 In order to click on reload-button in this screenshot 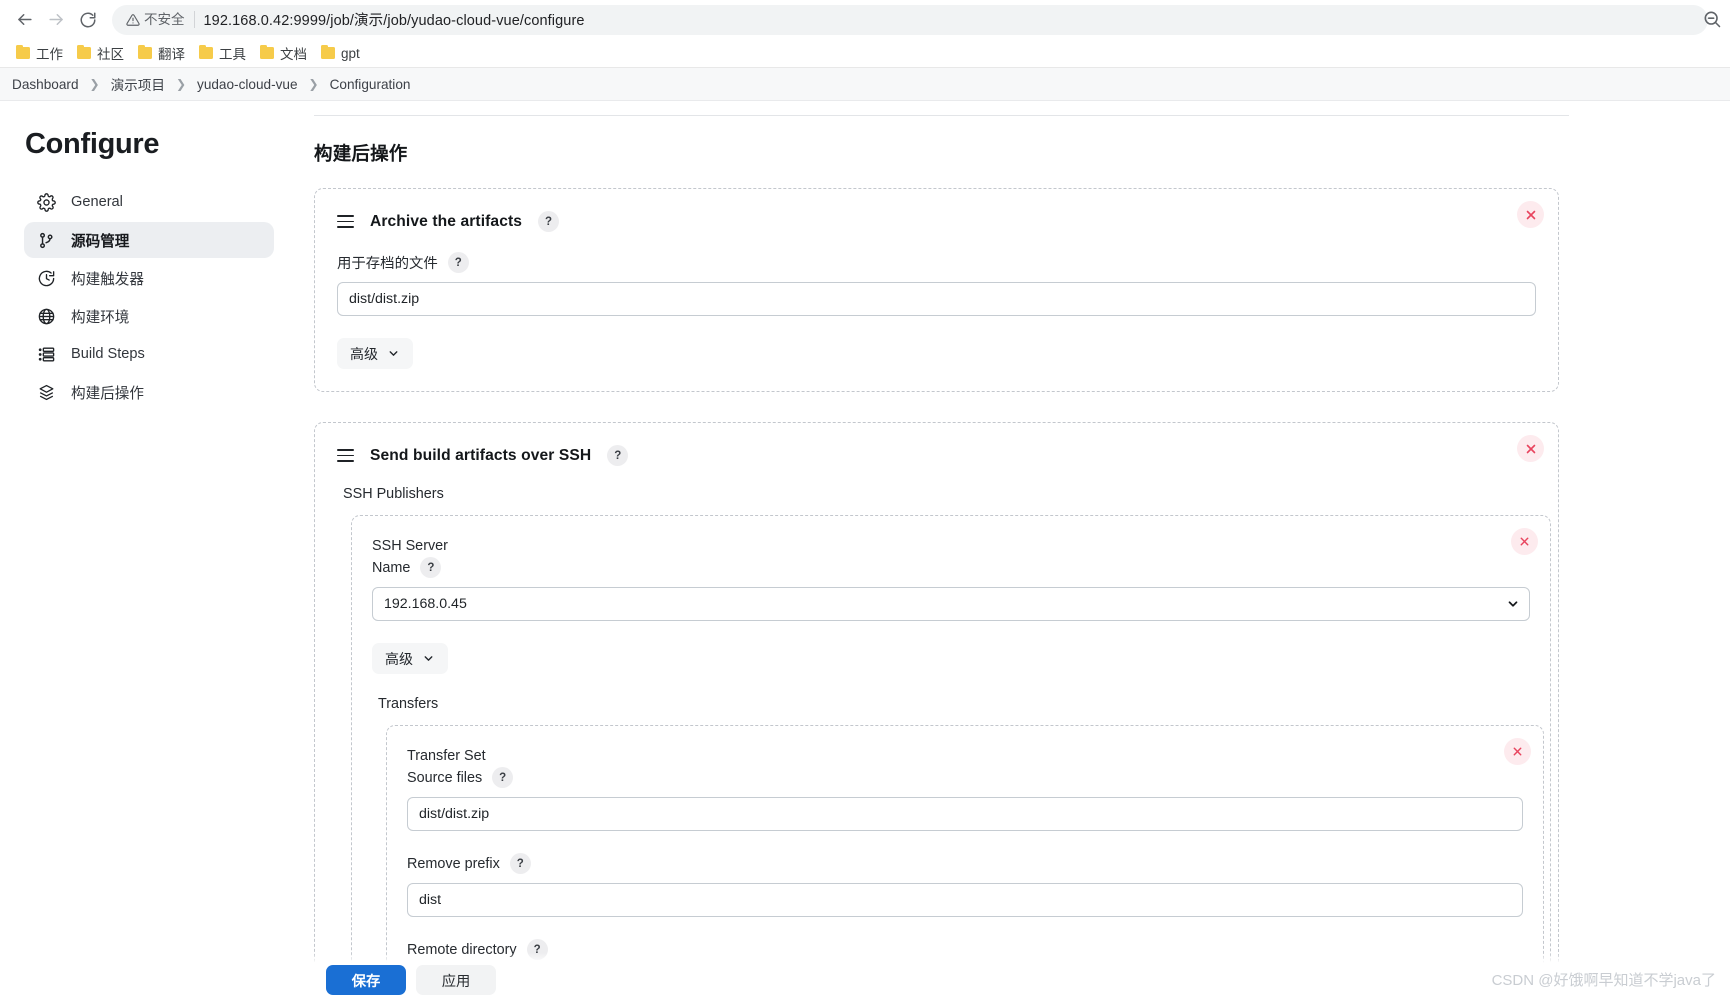, I will do `click(88, 20)`.